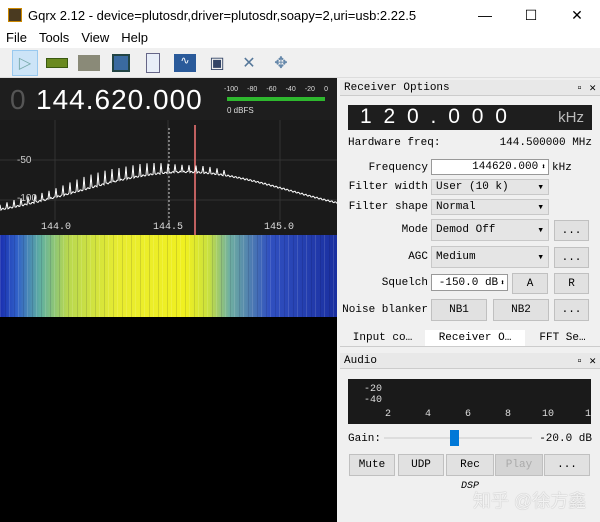 The height and width of the screenshot is (522, 600). I want to click on offset-display: 1 2 0 . 0 0 0 kHz, so click(470, 117).